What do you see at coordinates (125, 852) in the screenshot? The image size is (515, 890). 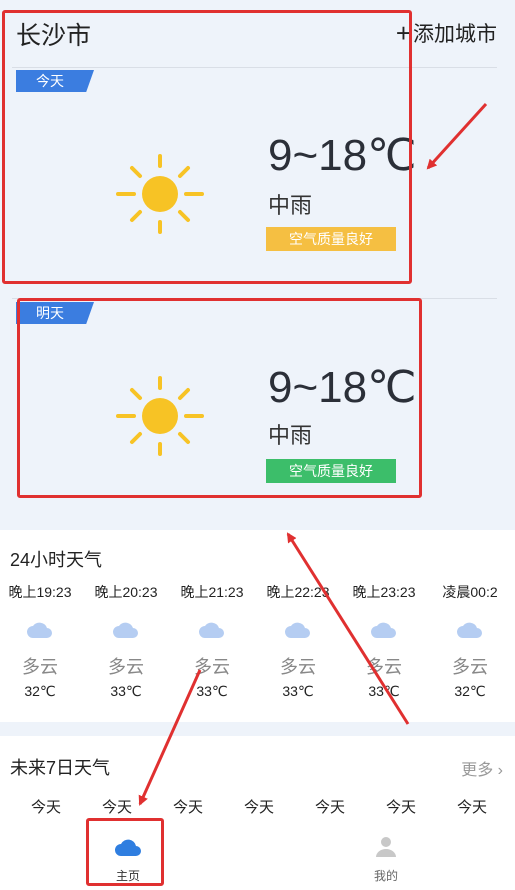 I see `highlight-box-home-tab` at bounding box center [125, 852].